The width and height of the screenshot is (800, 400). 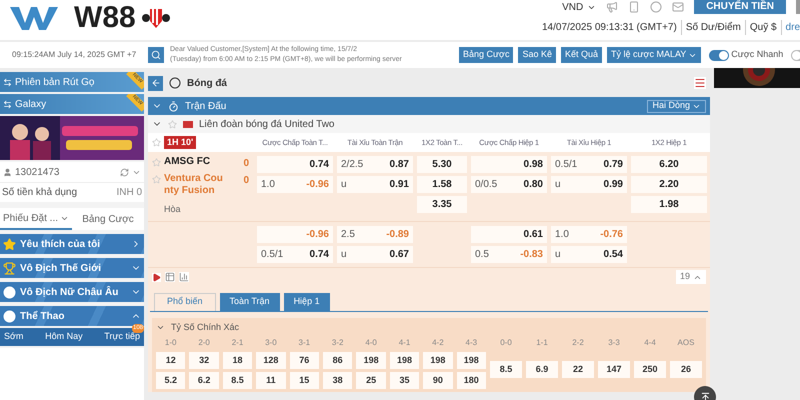 I want to click on toggle-label: Cược Nhanh, so click(x=757, y=55).